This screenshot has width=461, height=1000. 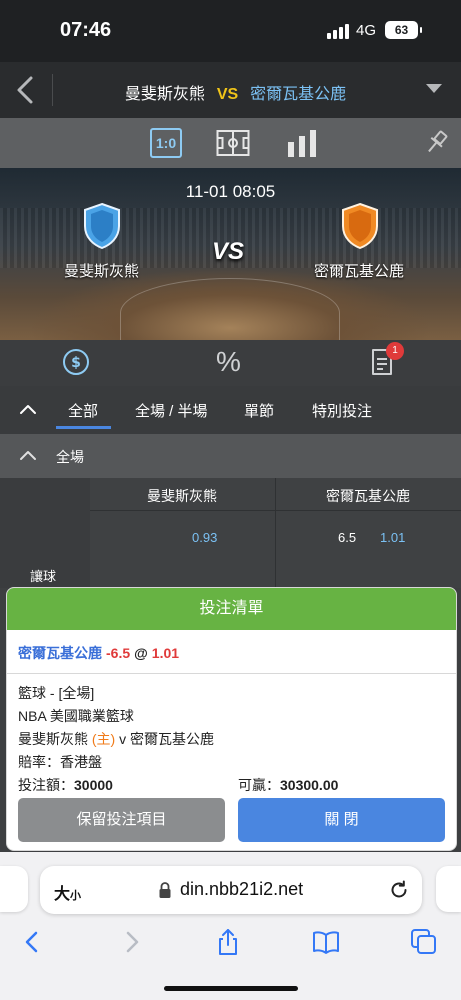 What do you see at coordinates (46, 785) in the screenshot?
I see `stake-label: 投注額：` at bounding box center [46, 785].